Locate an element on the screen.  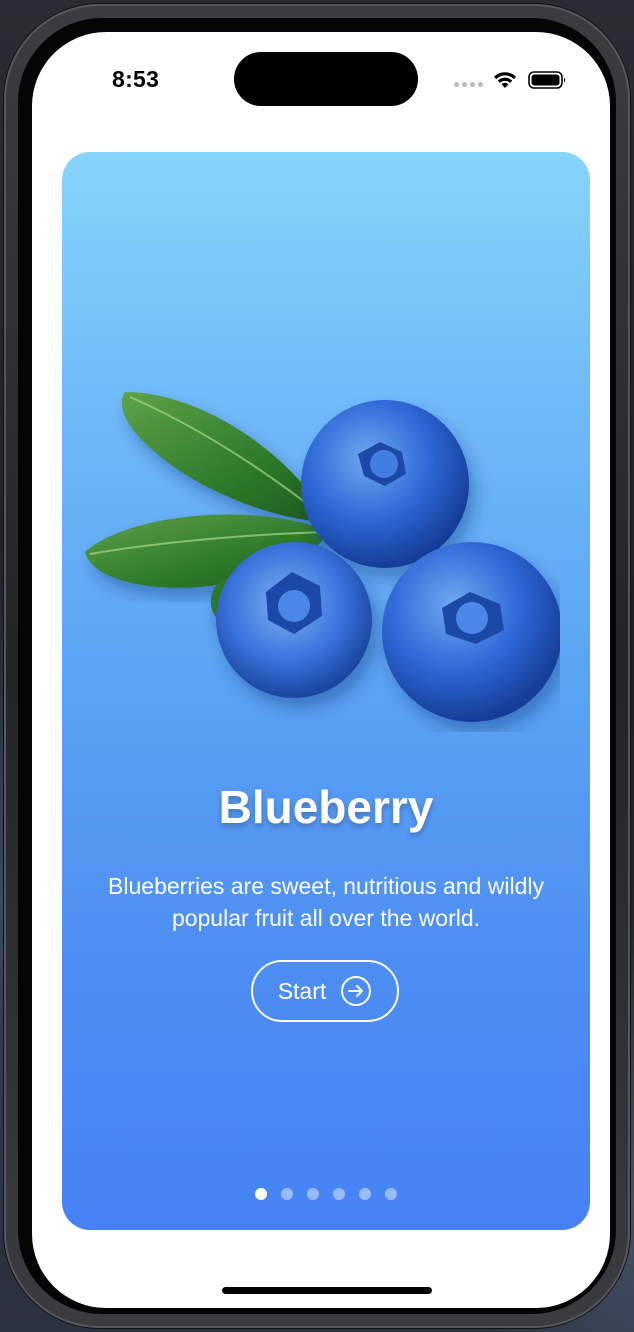
wifi-icon is located at coordinates (505, 80).